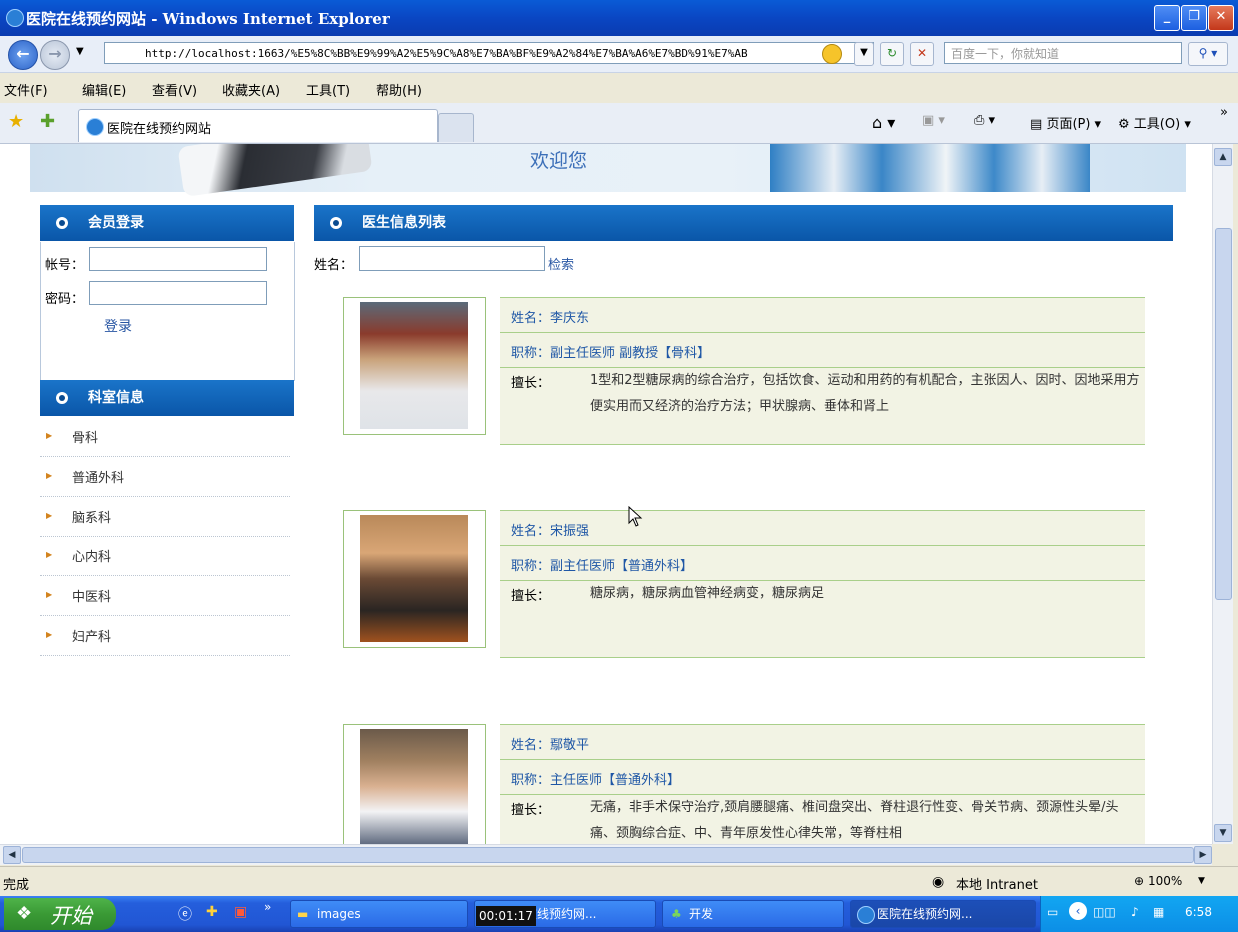 The image size is (1238, 932). What do you see at coordinates (174, 89) in the screenshot?
I see `menu-view: 查看(V)` at bounding box center [174, 89].